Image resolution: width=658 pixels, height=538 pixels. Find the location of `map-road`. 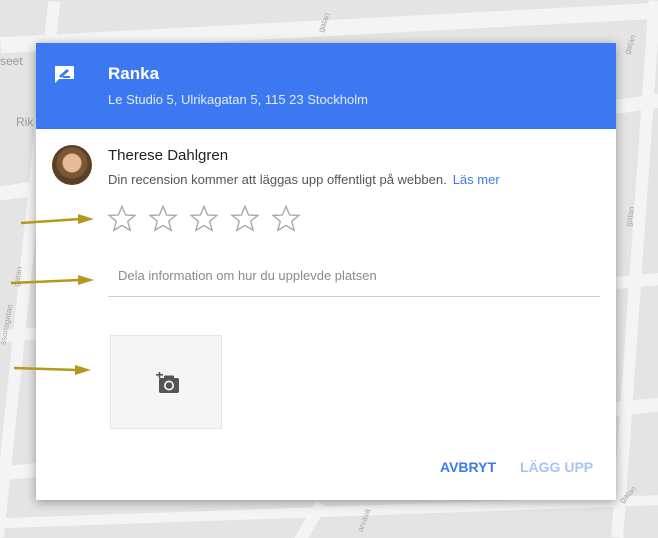

map-road is located at coordinates (634, 269).